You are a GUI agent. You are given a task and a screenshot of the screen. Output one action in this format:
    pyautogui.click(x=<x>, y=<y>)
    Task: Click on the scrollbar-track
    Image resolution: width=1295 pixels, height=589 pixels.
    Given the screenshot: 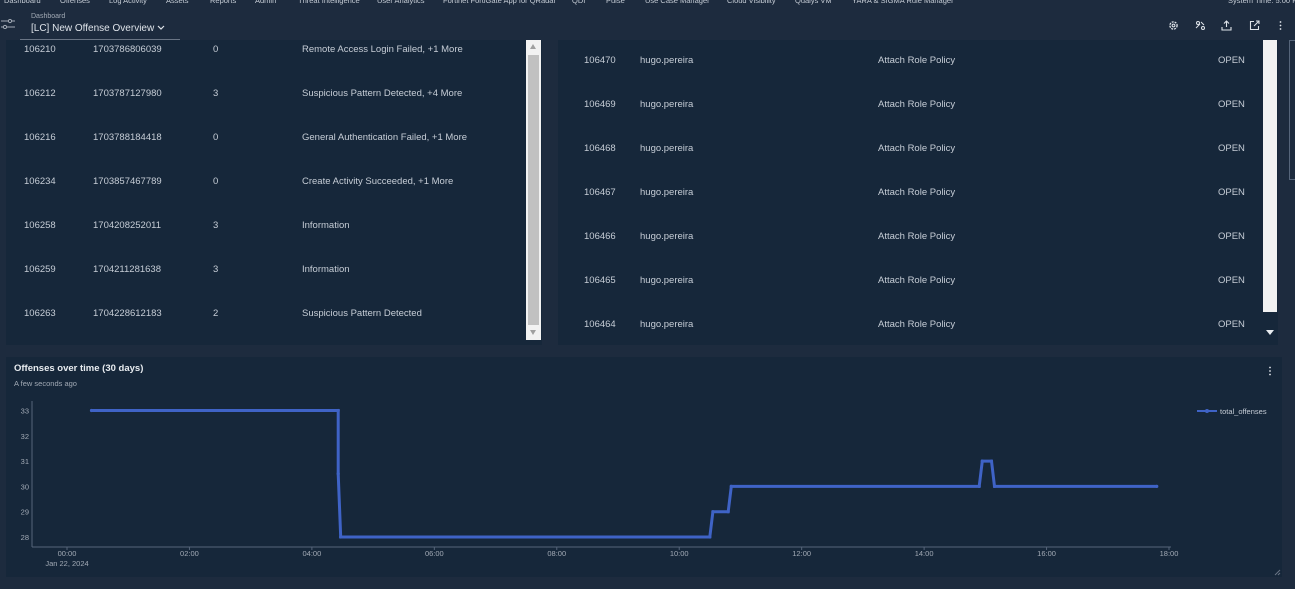 What is the action you would take?
    pyautogui.click(x=1270, y=176)
    